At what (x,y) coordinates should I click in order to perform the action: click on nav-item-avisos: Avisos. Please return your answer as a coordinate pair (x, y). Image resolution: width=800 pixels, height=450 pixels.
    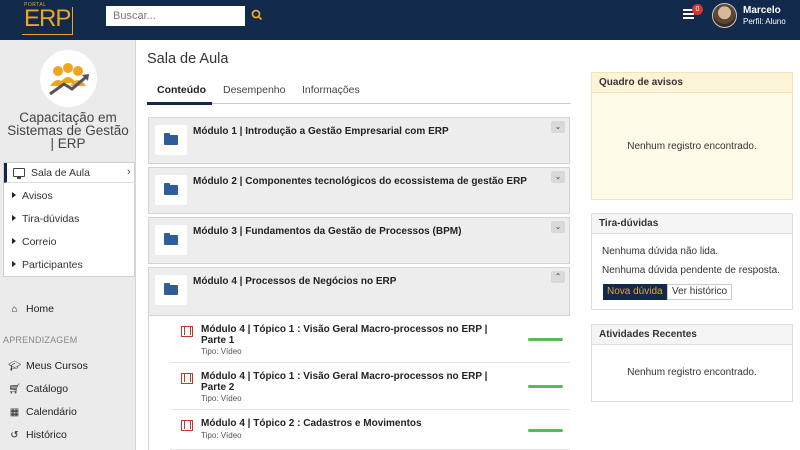
    Looking at the image, I should click on (32, 196).